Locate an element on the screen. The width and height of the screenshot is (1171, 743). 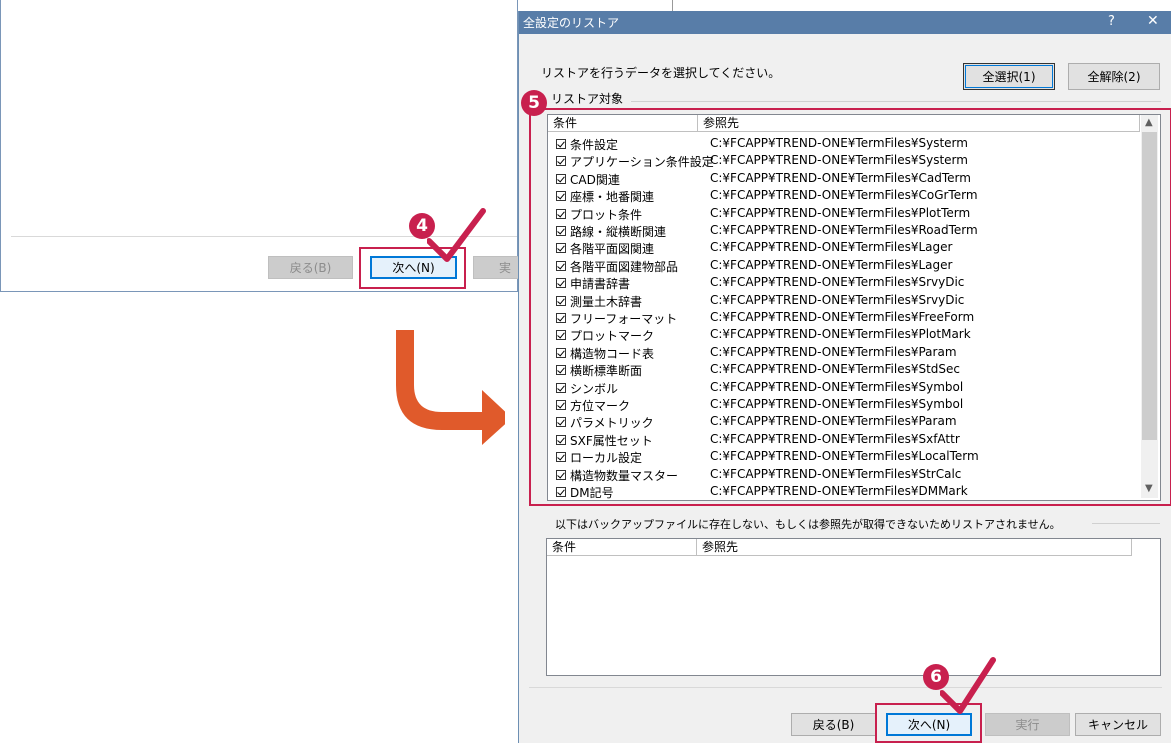
background-execute-label: 実 is located at coordinates (505, 268).